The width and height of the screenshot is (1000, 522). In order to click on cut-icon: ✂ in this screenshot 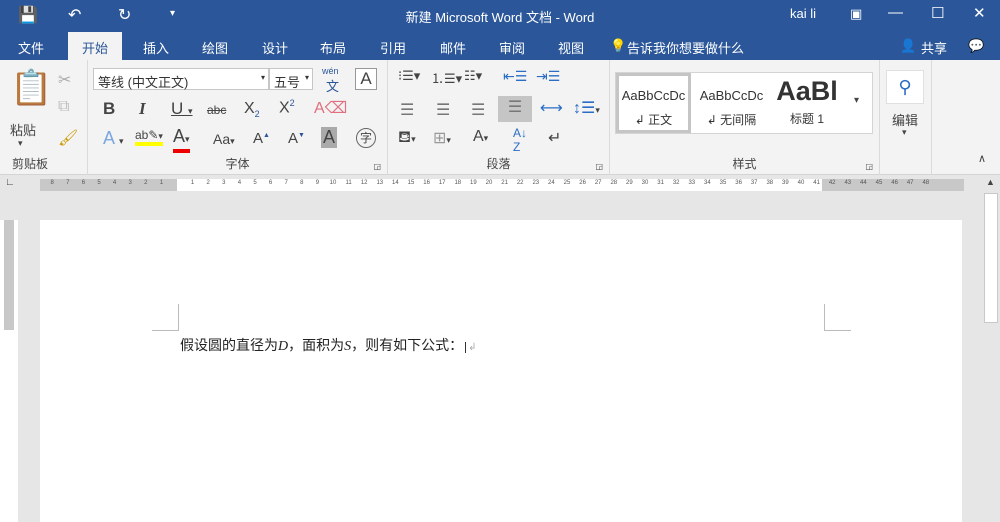, I will do `click(64, 80)`.